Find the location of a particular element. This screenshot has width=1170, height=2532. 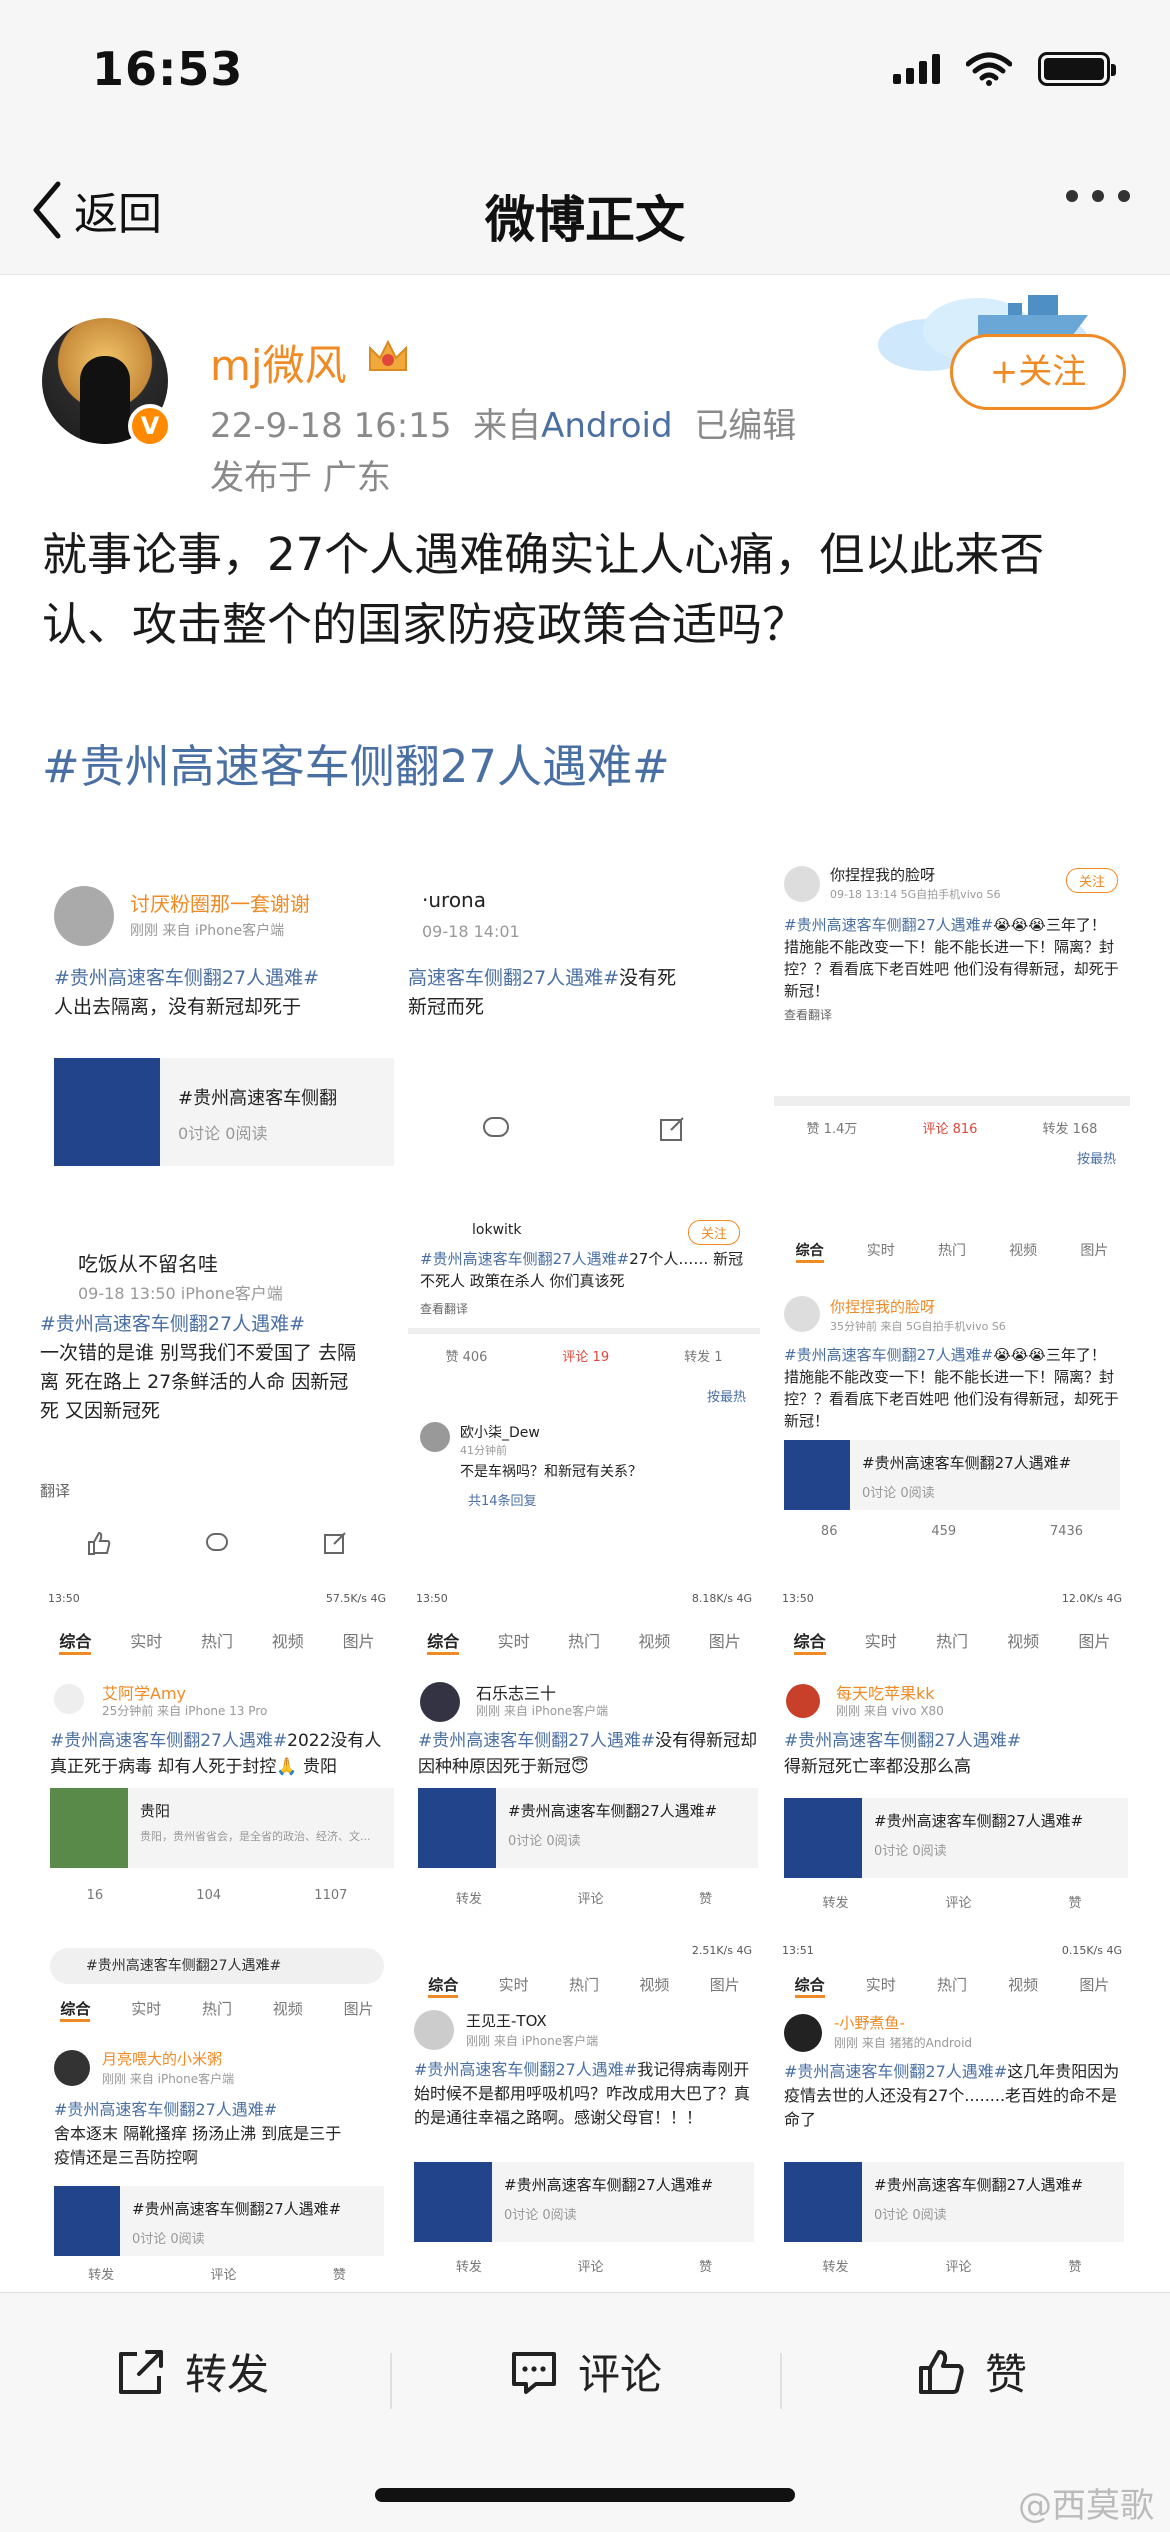

follow-button: +关注 is located at coordinates (1038, 372).